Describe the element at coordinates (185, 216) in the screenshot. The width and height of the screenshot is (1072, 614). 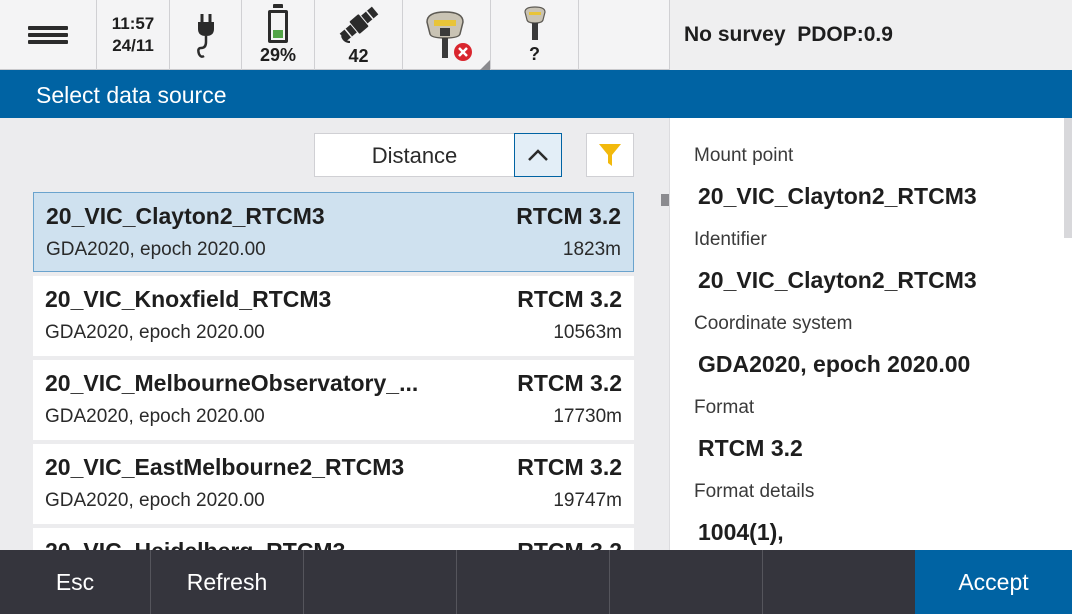
I see `mount-point-name: 20_VIC_Clayton2_RTCM3` at that location.